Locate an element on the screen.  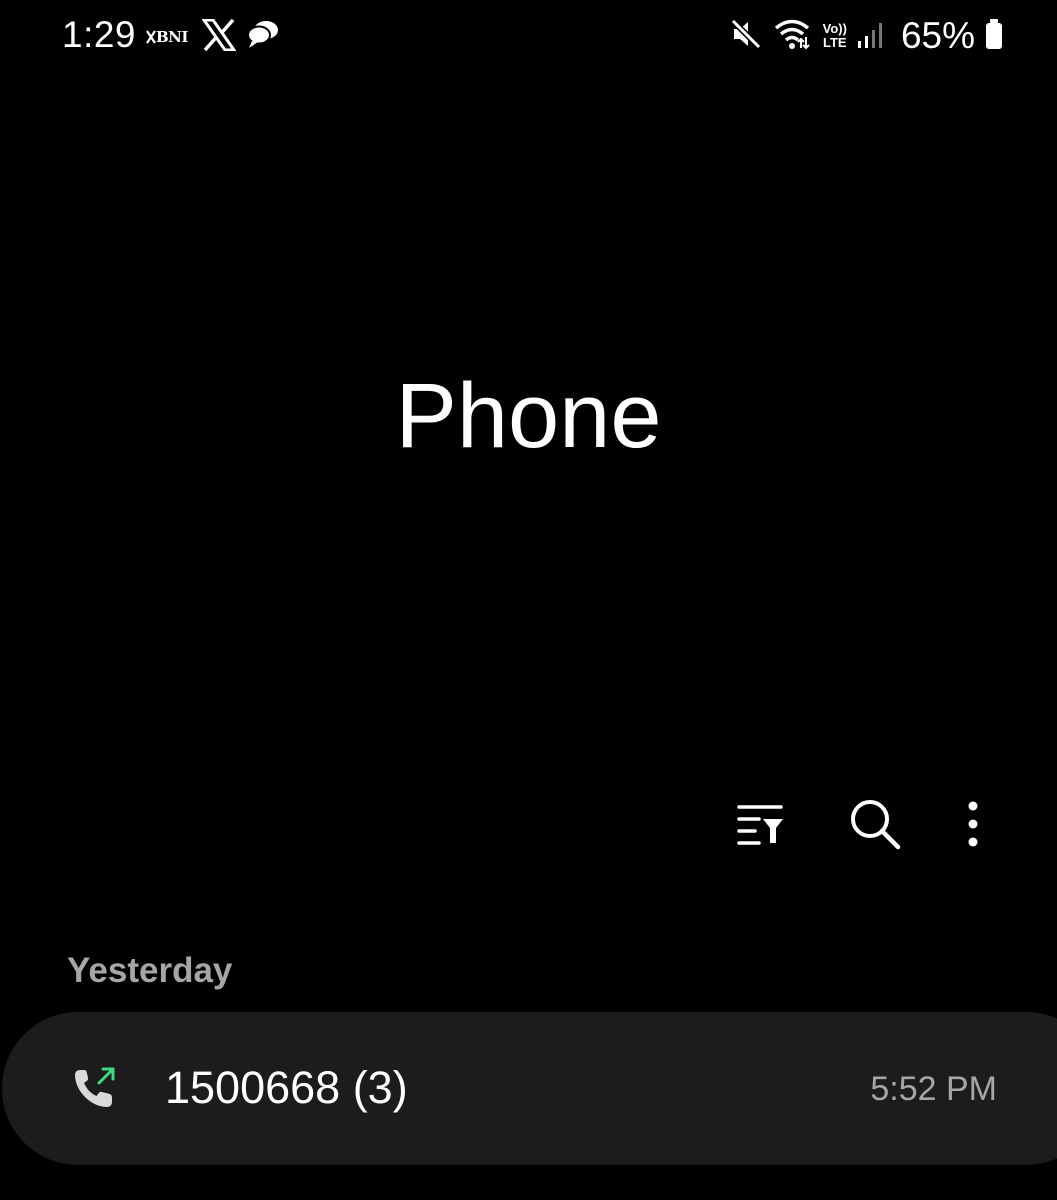
volte-icon: Vo)) LTE is located at coordinates (835, 36).